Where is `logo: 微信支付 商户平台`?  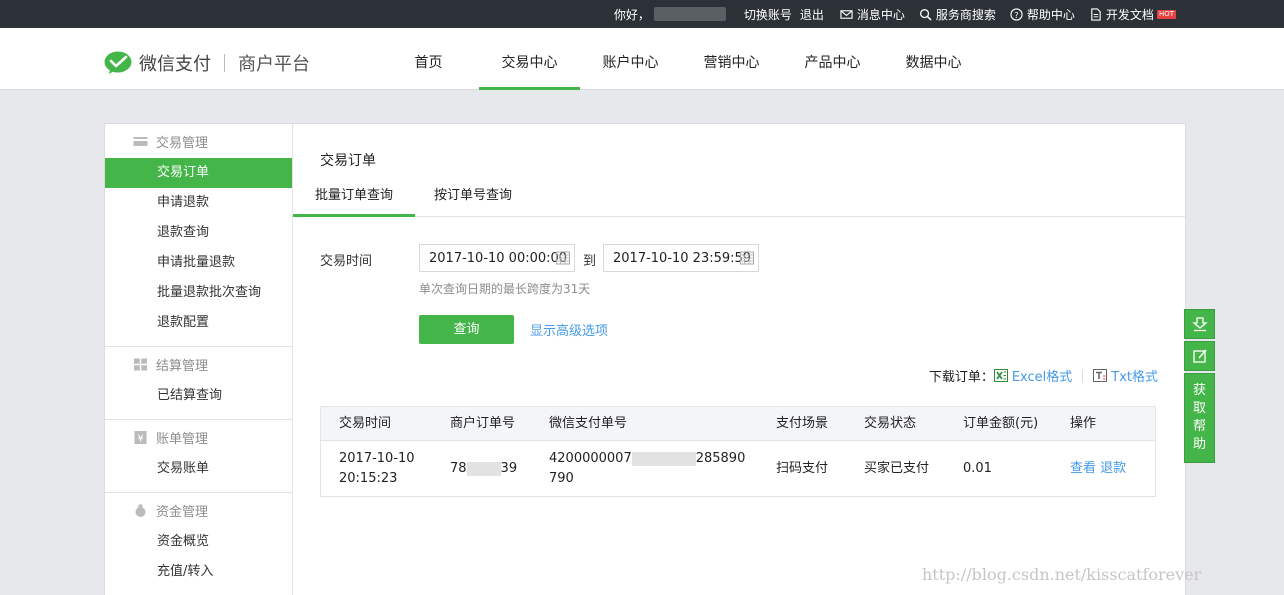
logo: 微信支付 商户平台 is located at coordinates (207, 63).